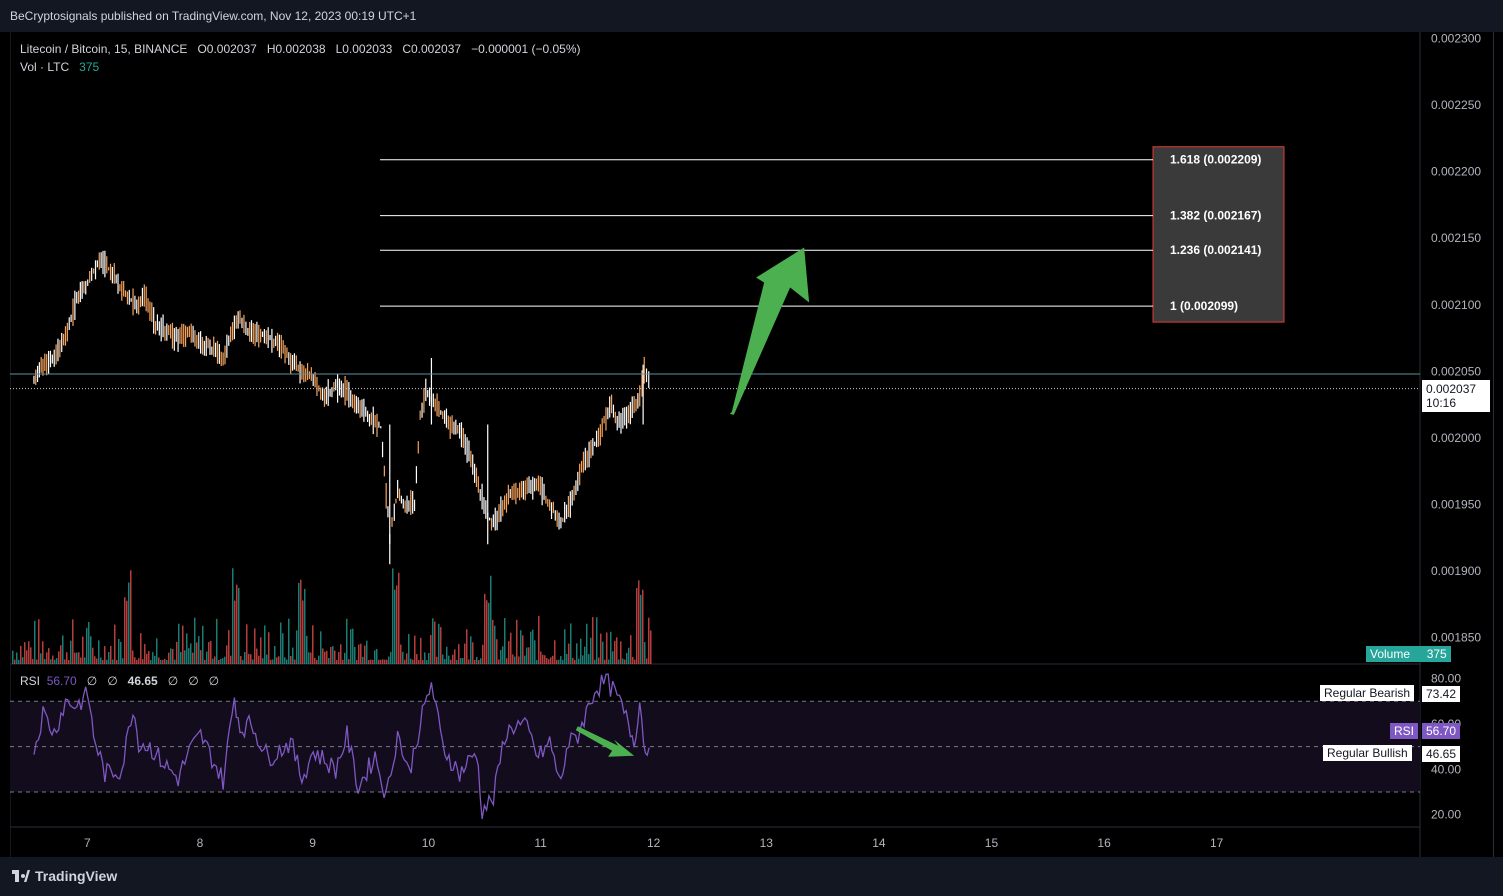 Image resolution: width=1503 pixels, height=896 pixels. Describe the element at coordinates (89, 67) in the screenshot. I see `volume-legend-value: 375` at that location.